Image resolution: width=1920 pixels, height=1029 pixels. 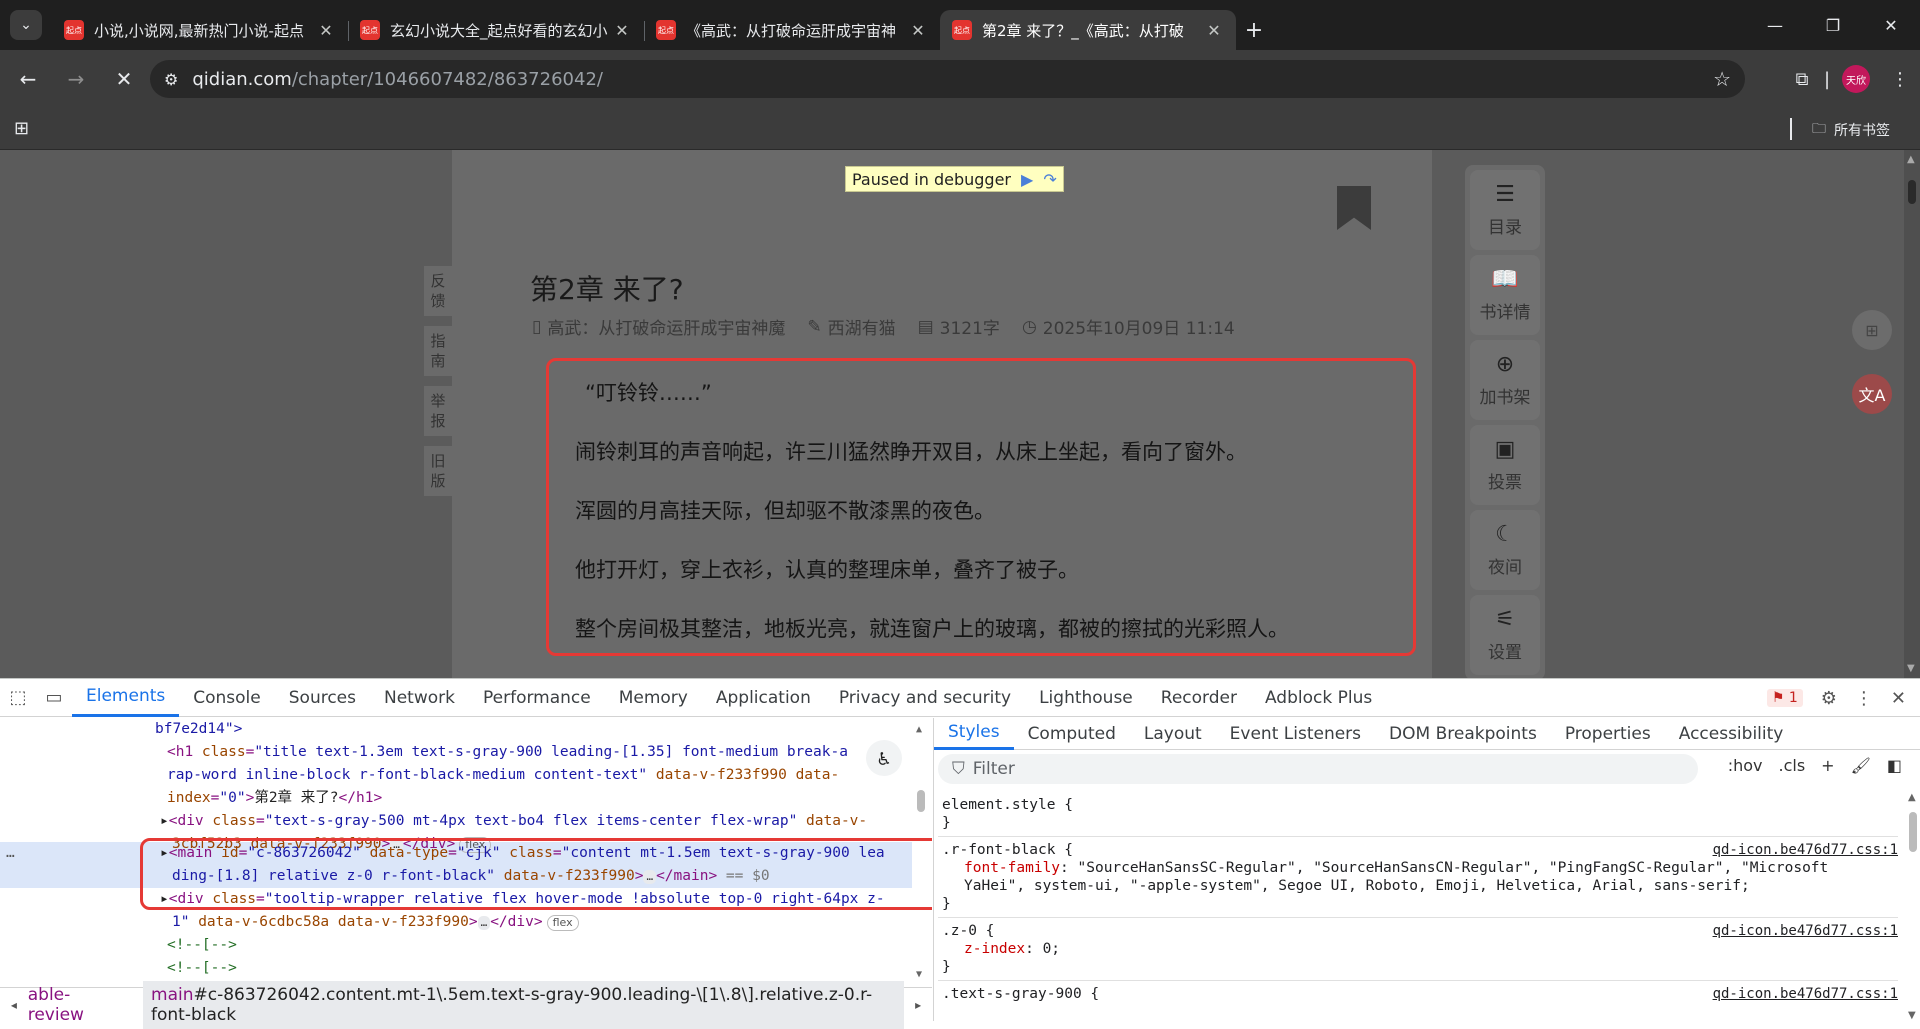 I want to click on new-tab-button: +, so click(x=1254, y=30).